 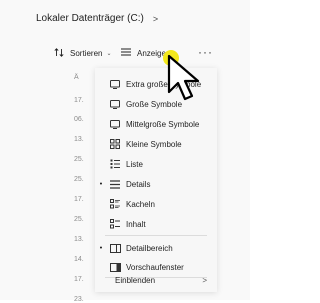 I want to click on list-item: 14., so click(x=79, y=259).